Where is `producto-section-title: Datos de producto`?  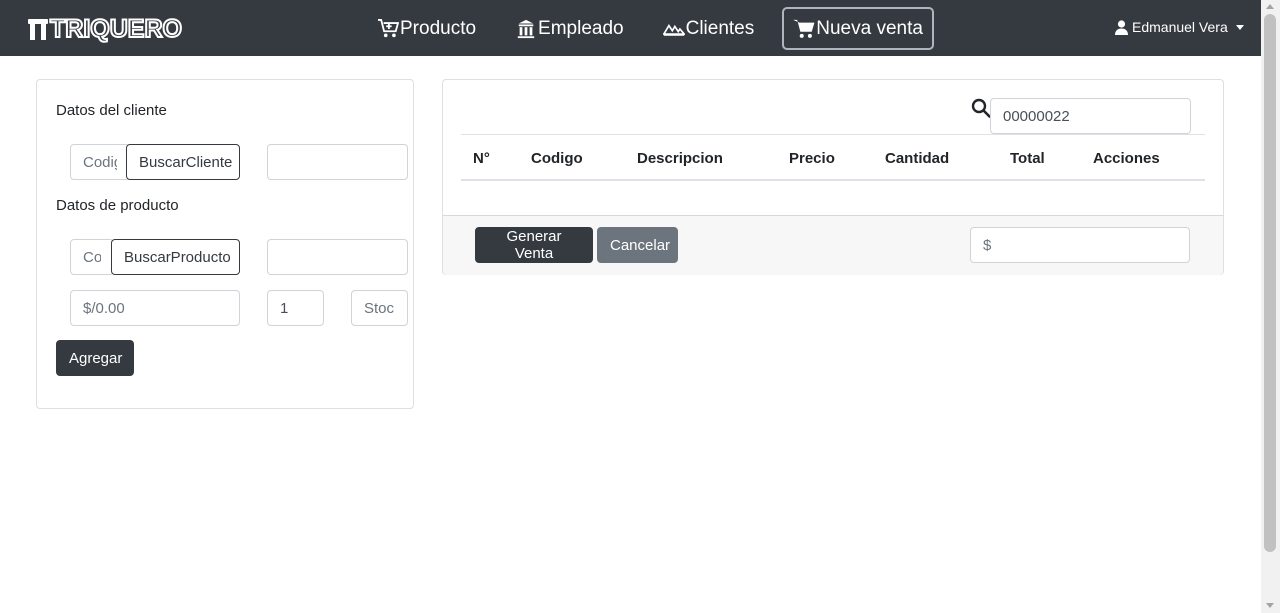
producto-section-title: Datos de producto is located at coordinates (117, 205).